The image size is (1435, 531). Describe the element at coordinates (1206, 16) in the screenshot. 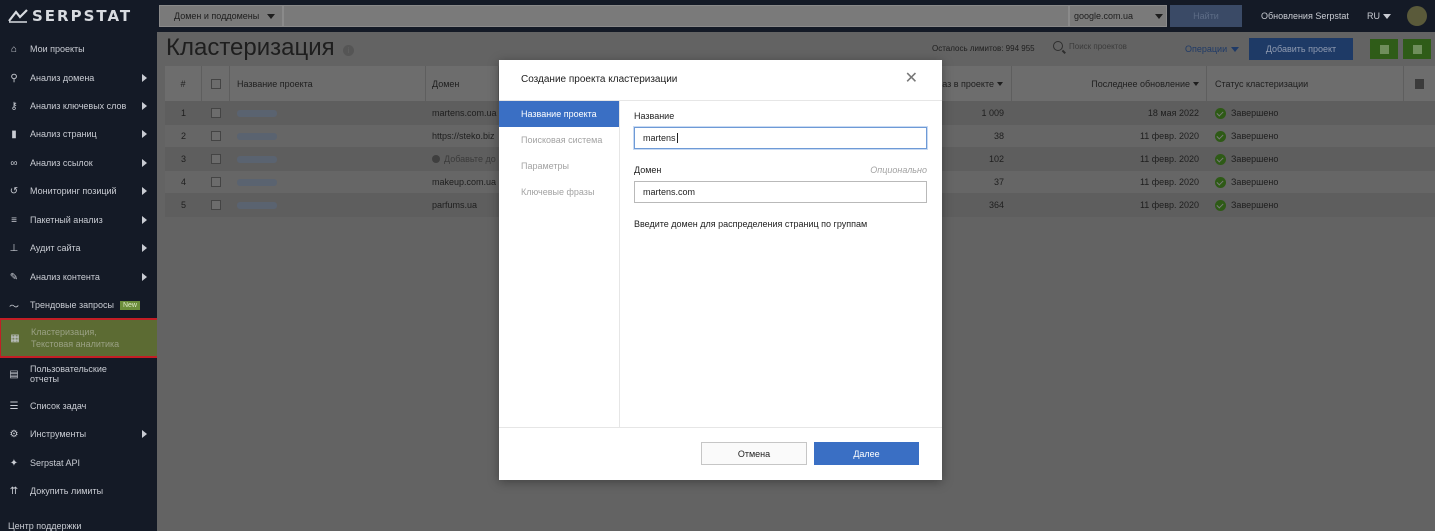

I see `find-button: Найти` at that location.